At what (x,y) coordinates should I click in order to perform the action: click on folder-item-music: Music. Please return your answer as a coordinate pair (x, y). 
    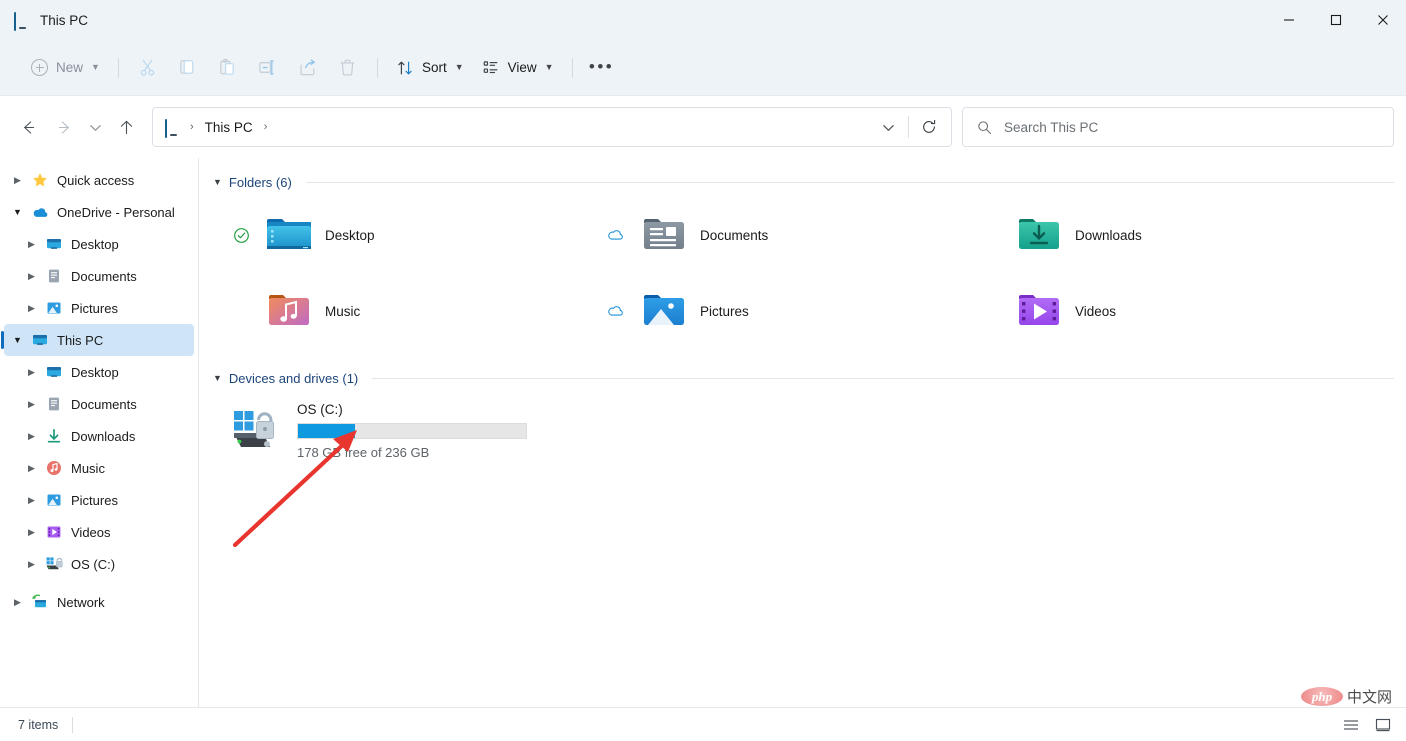
    Looking at the image, I should click on (396, 311).